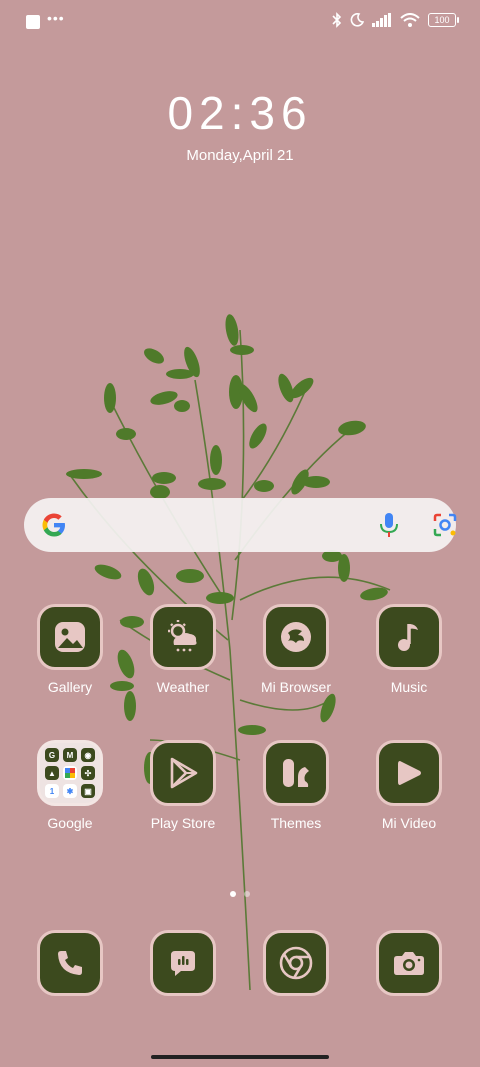 The width and height of the screenshot is (480, 1067). What do you see at coordinates (240, 155) in the screenshot?
I see `clock-date: Monday,April 21` at bounding box center [240, 155].